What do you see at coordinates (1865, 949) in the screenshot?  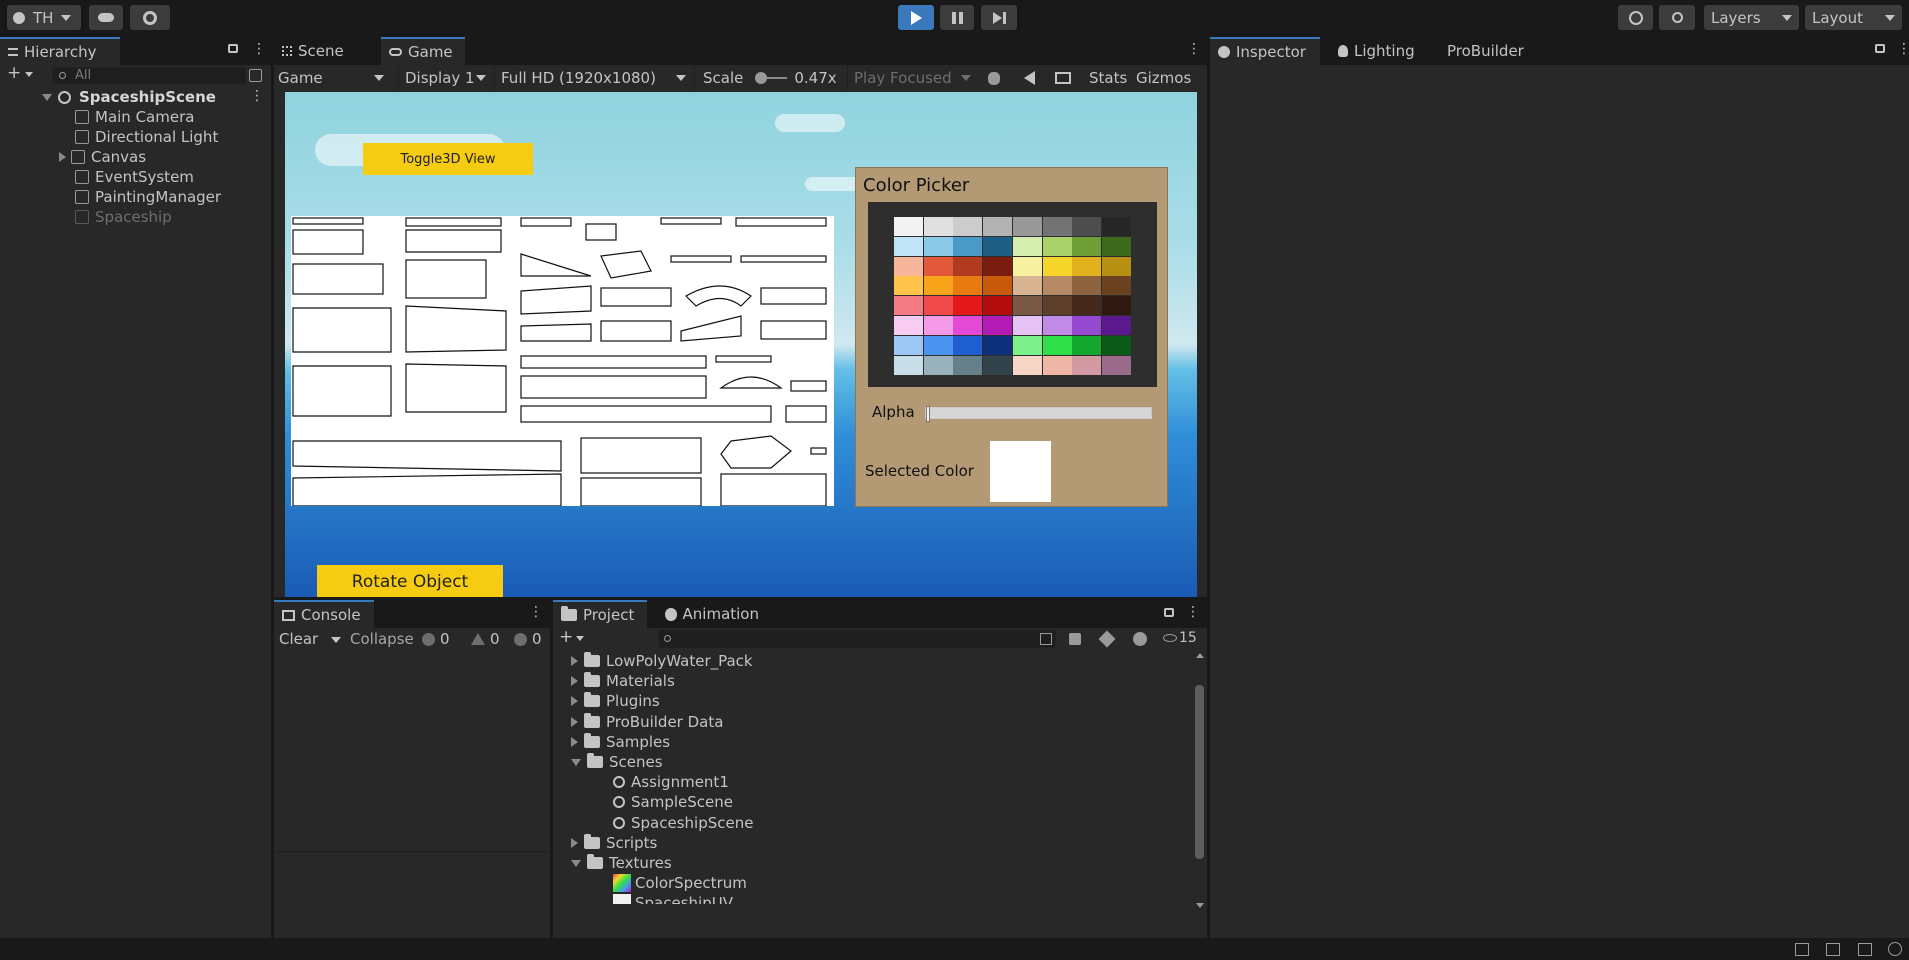 I see `debug-icon` at bounding box center [1865, 949].